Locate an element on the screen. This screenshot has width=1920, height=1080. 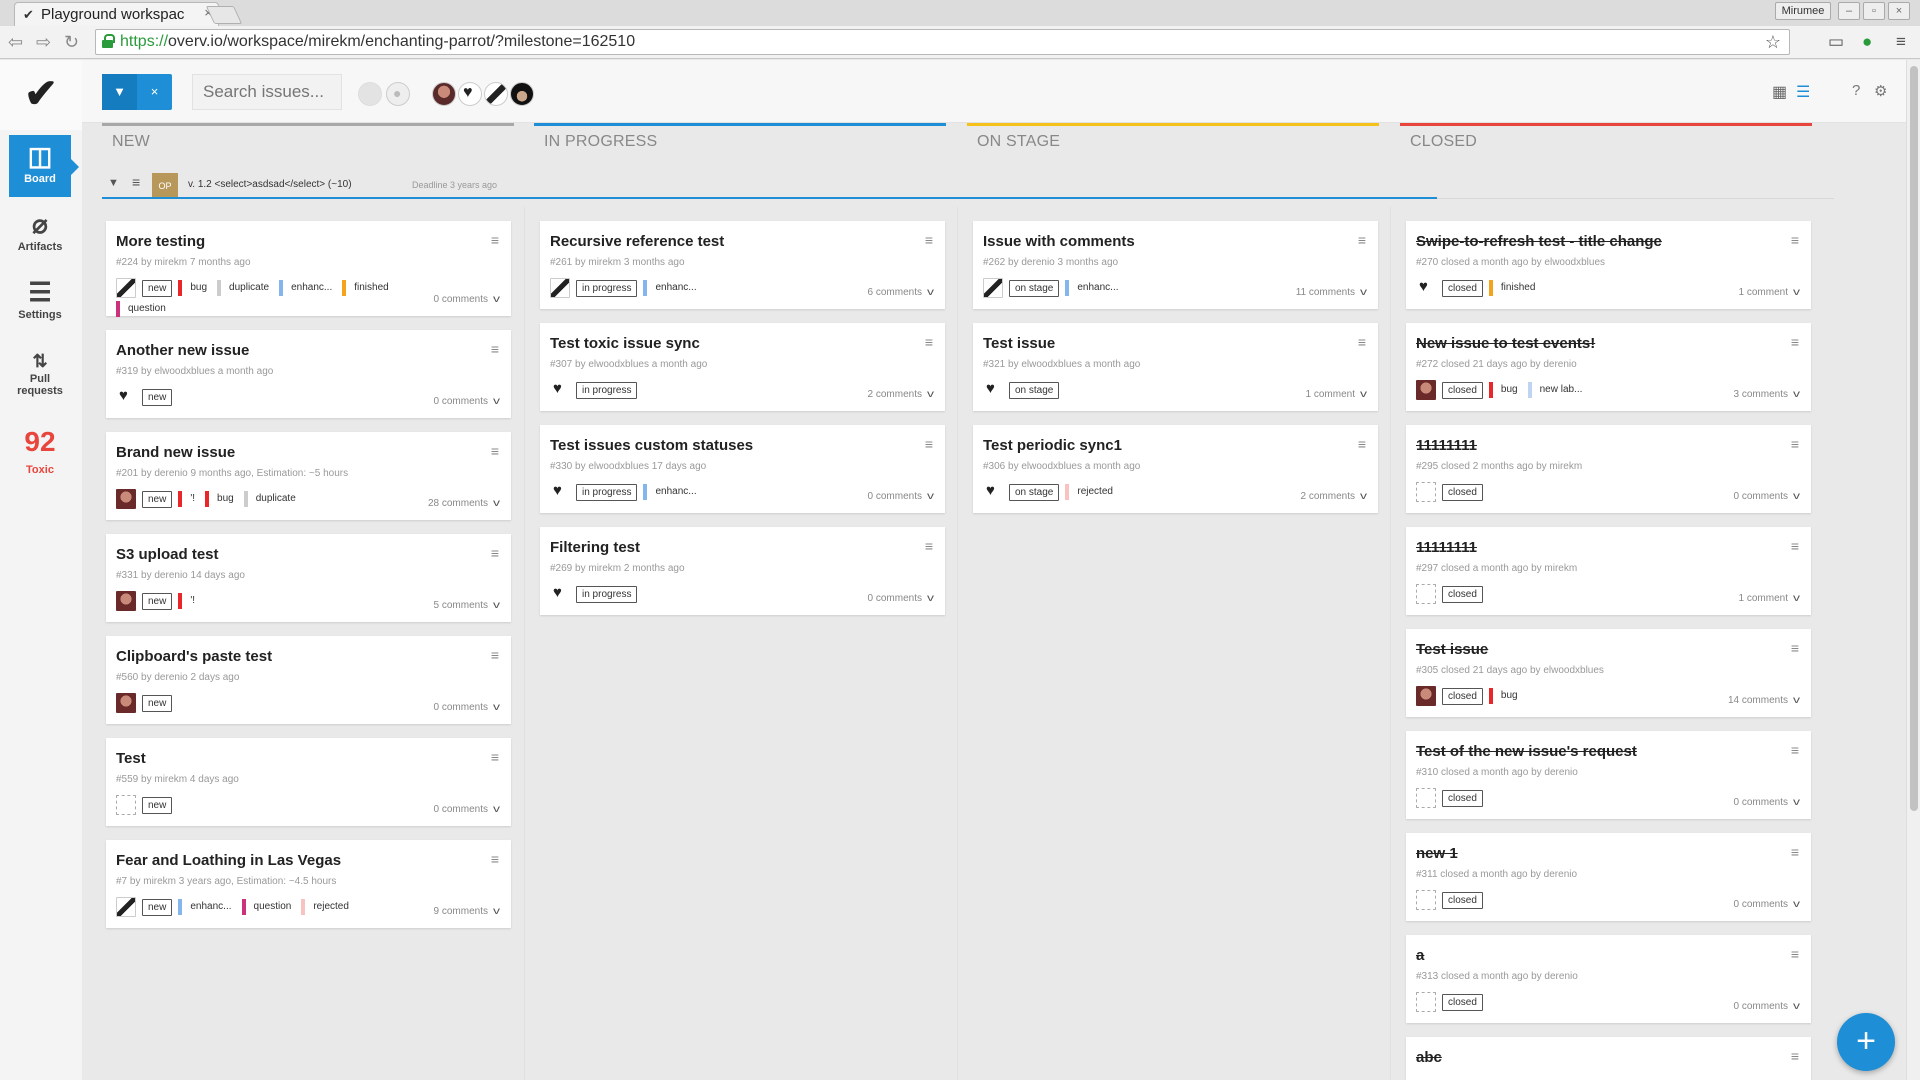
milestone-menu-icon: ≡ is located at coordinates (136, 182).